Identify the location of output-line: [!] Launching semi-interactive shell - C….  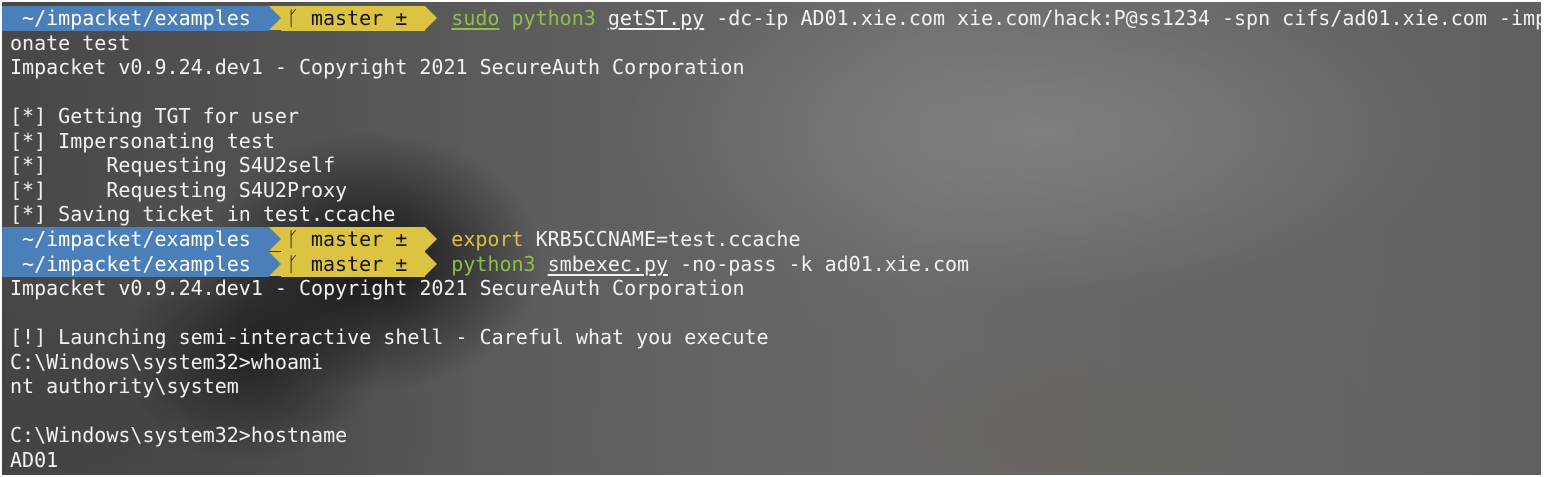
(389, 337).